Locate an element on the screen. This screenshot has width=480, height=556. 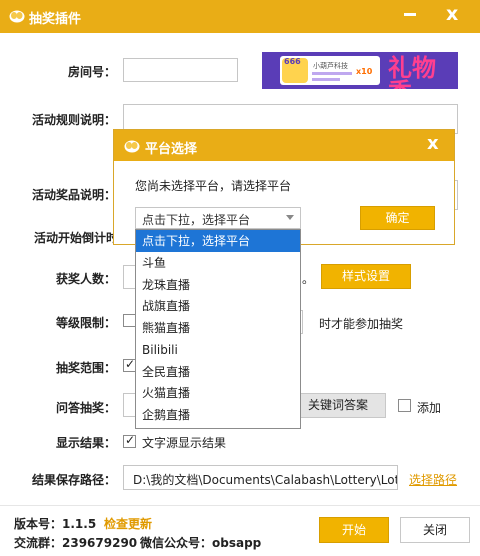
dropdown-option: 战旗直播 is located at coordinates (218, 306).